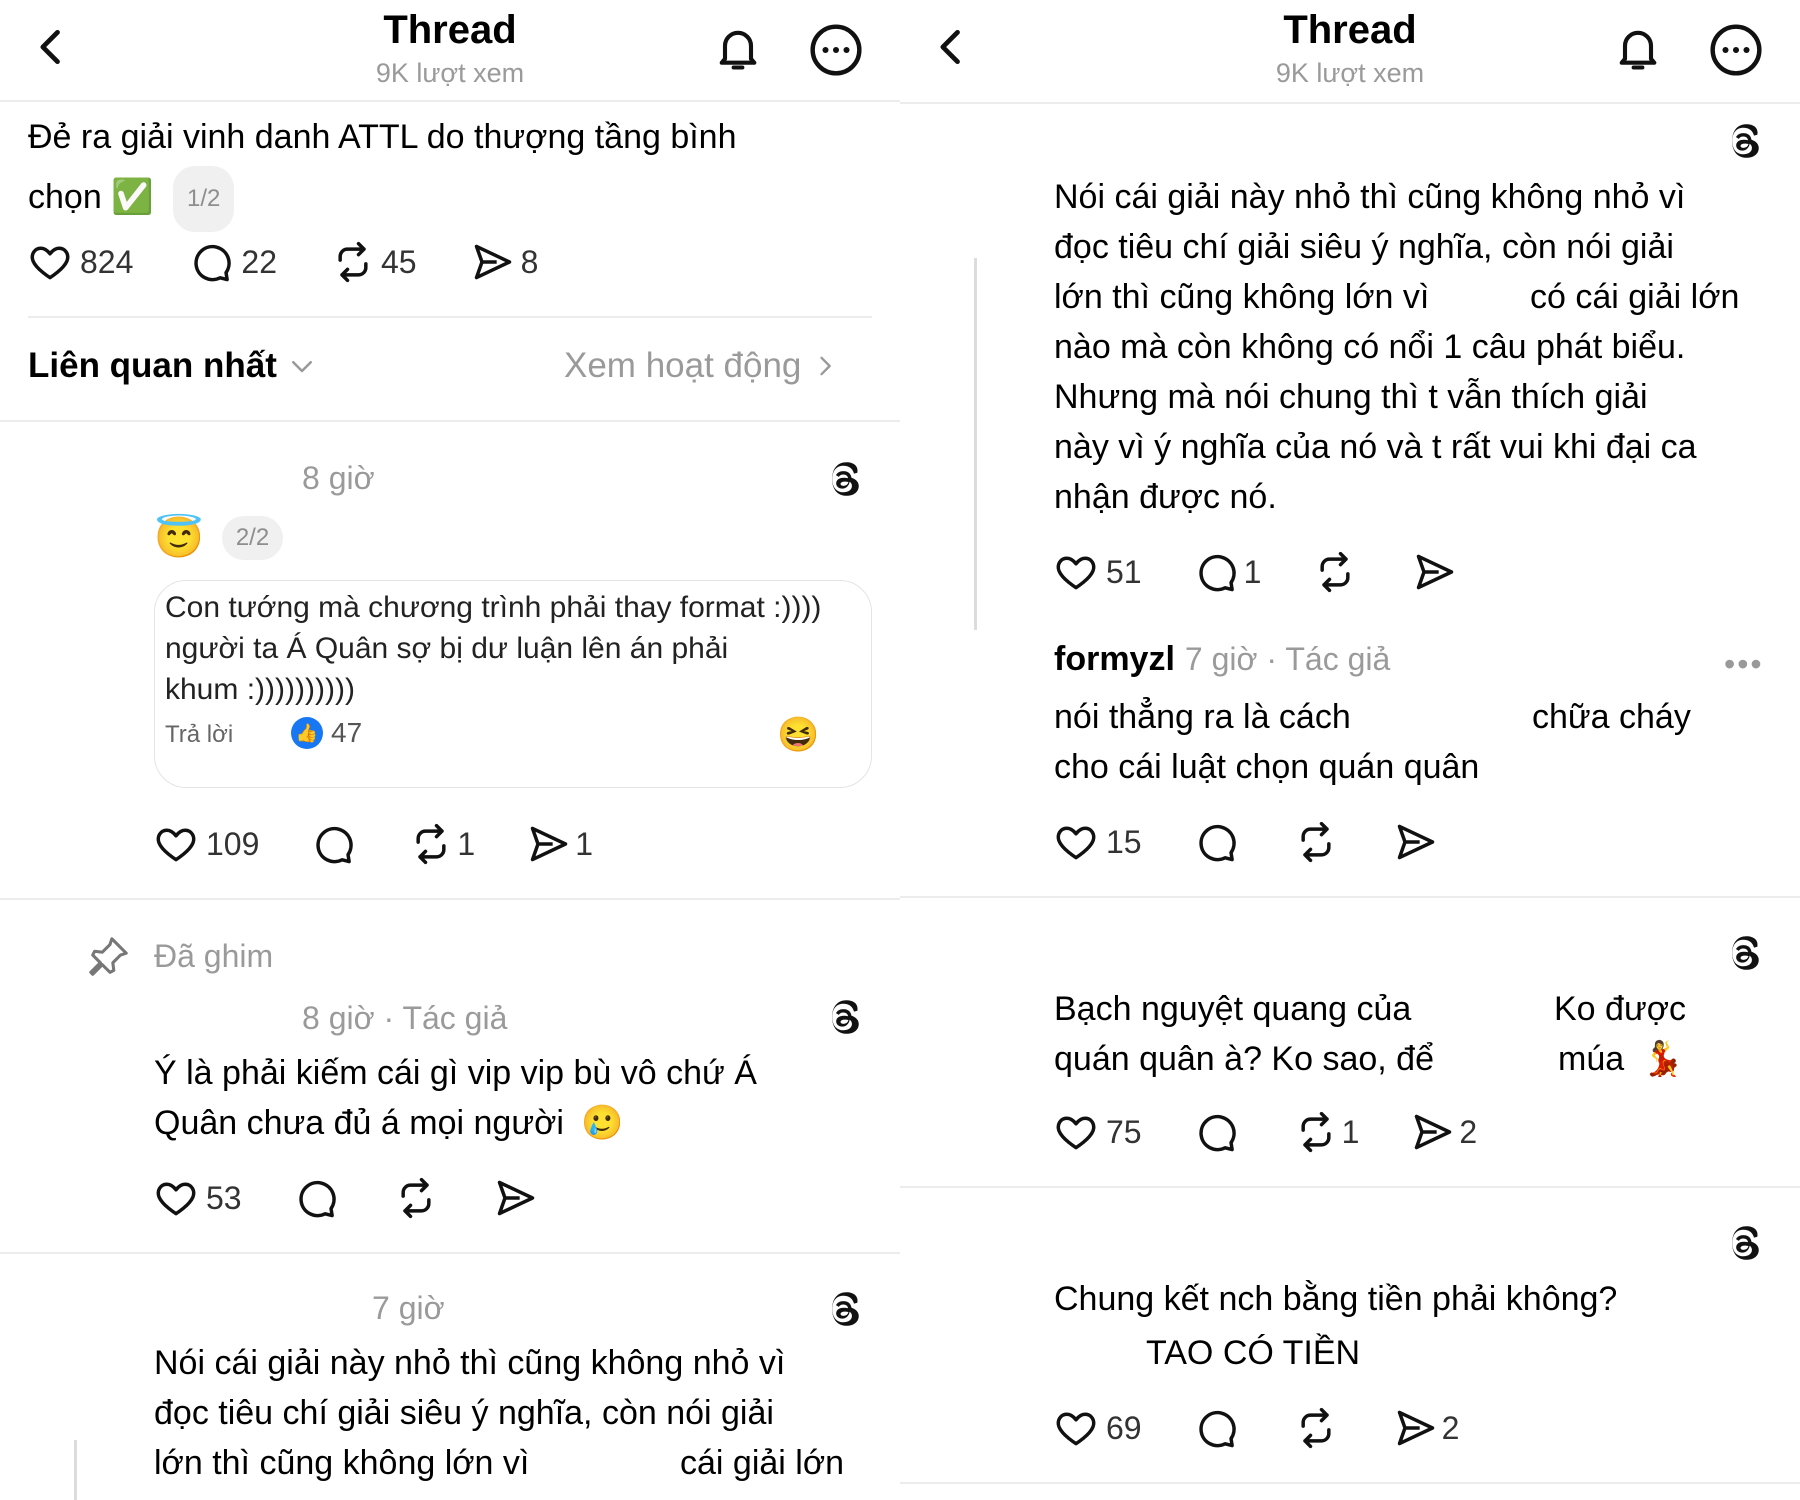  Describe the element at coordinates (152, 365) in the screenshot. I see `sort-label: Liên quan nhất` at that location.